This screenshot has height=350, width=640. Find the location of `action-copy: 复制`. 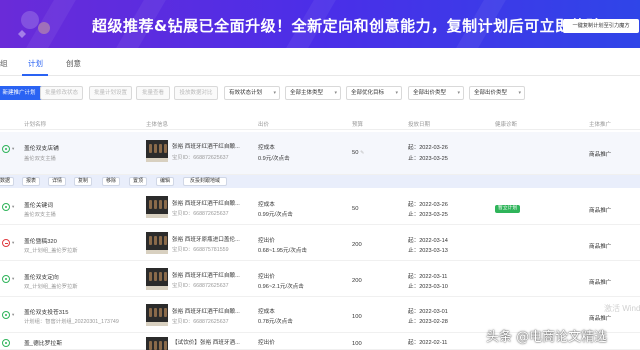

action-copy: 复制 is located at coordinates (83, 181).